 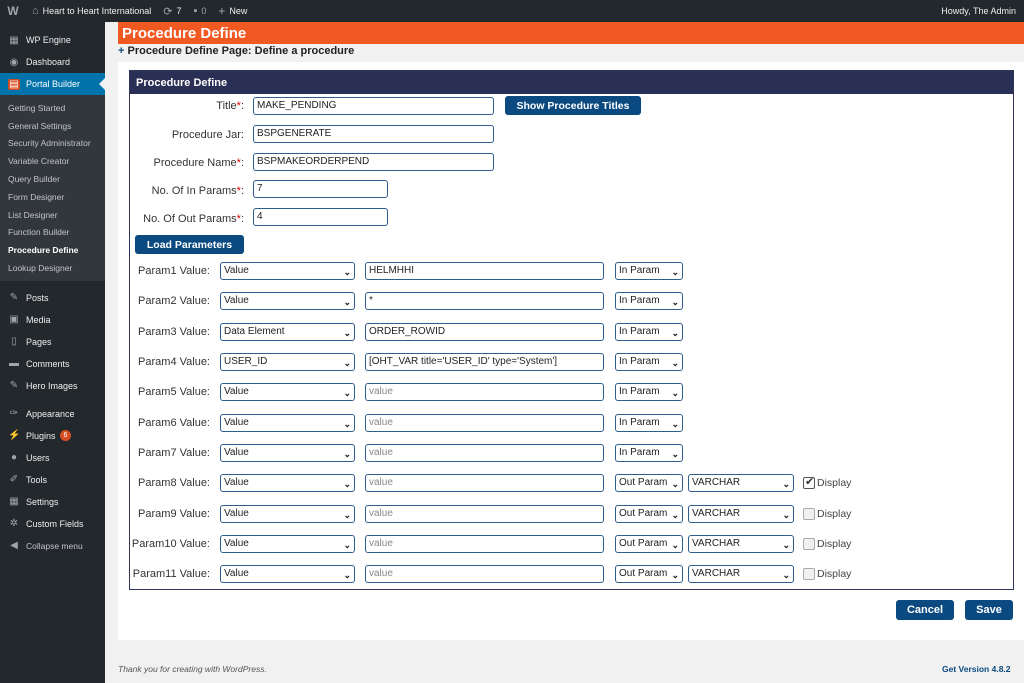 I want to click on new-content-link: + New, so click(x=232, y=11).